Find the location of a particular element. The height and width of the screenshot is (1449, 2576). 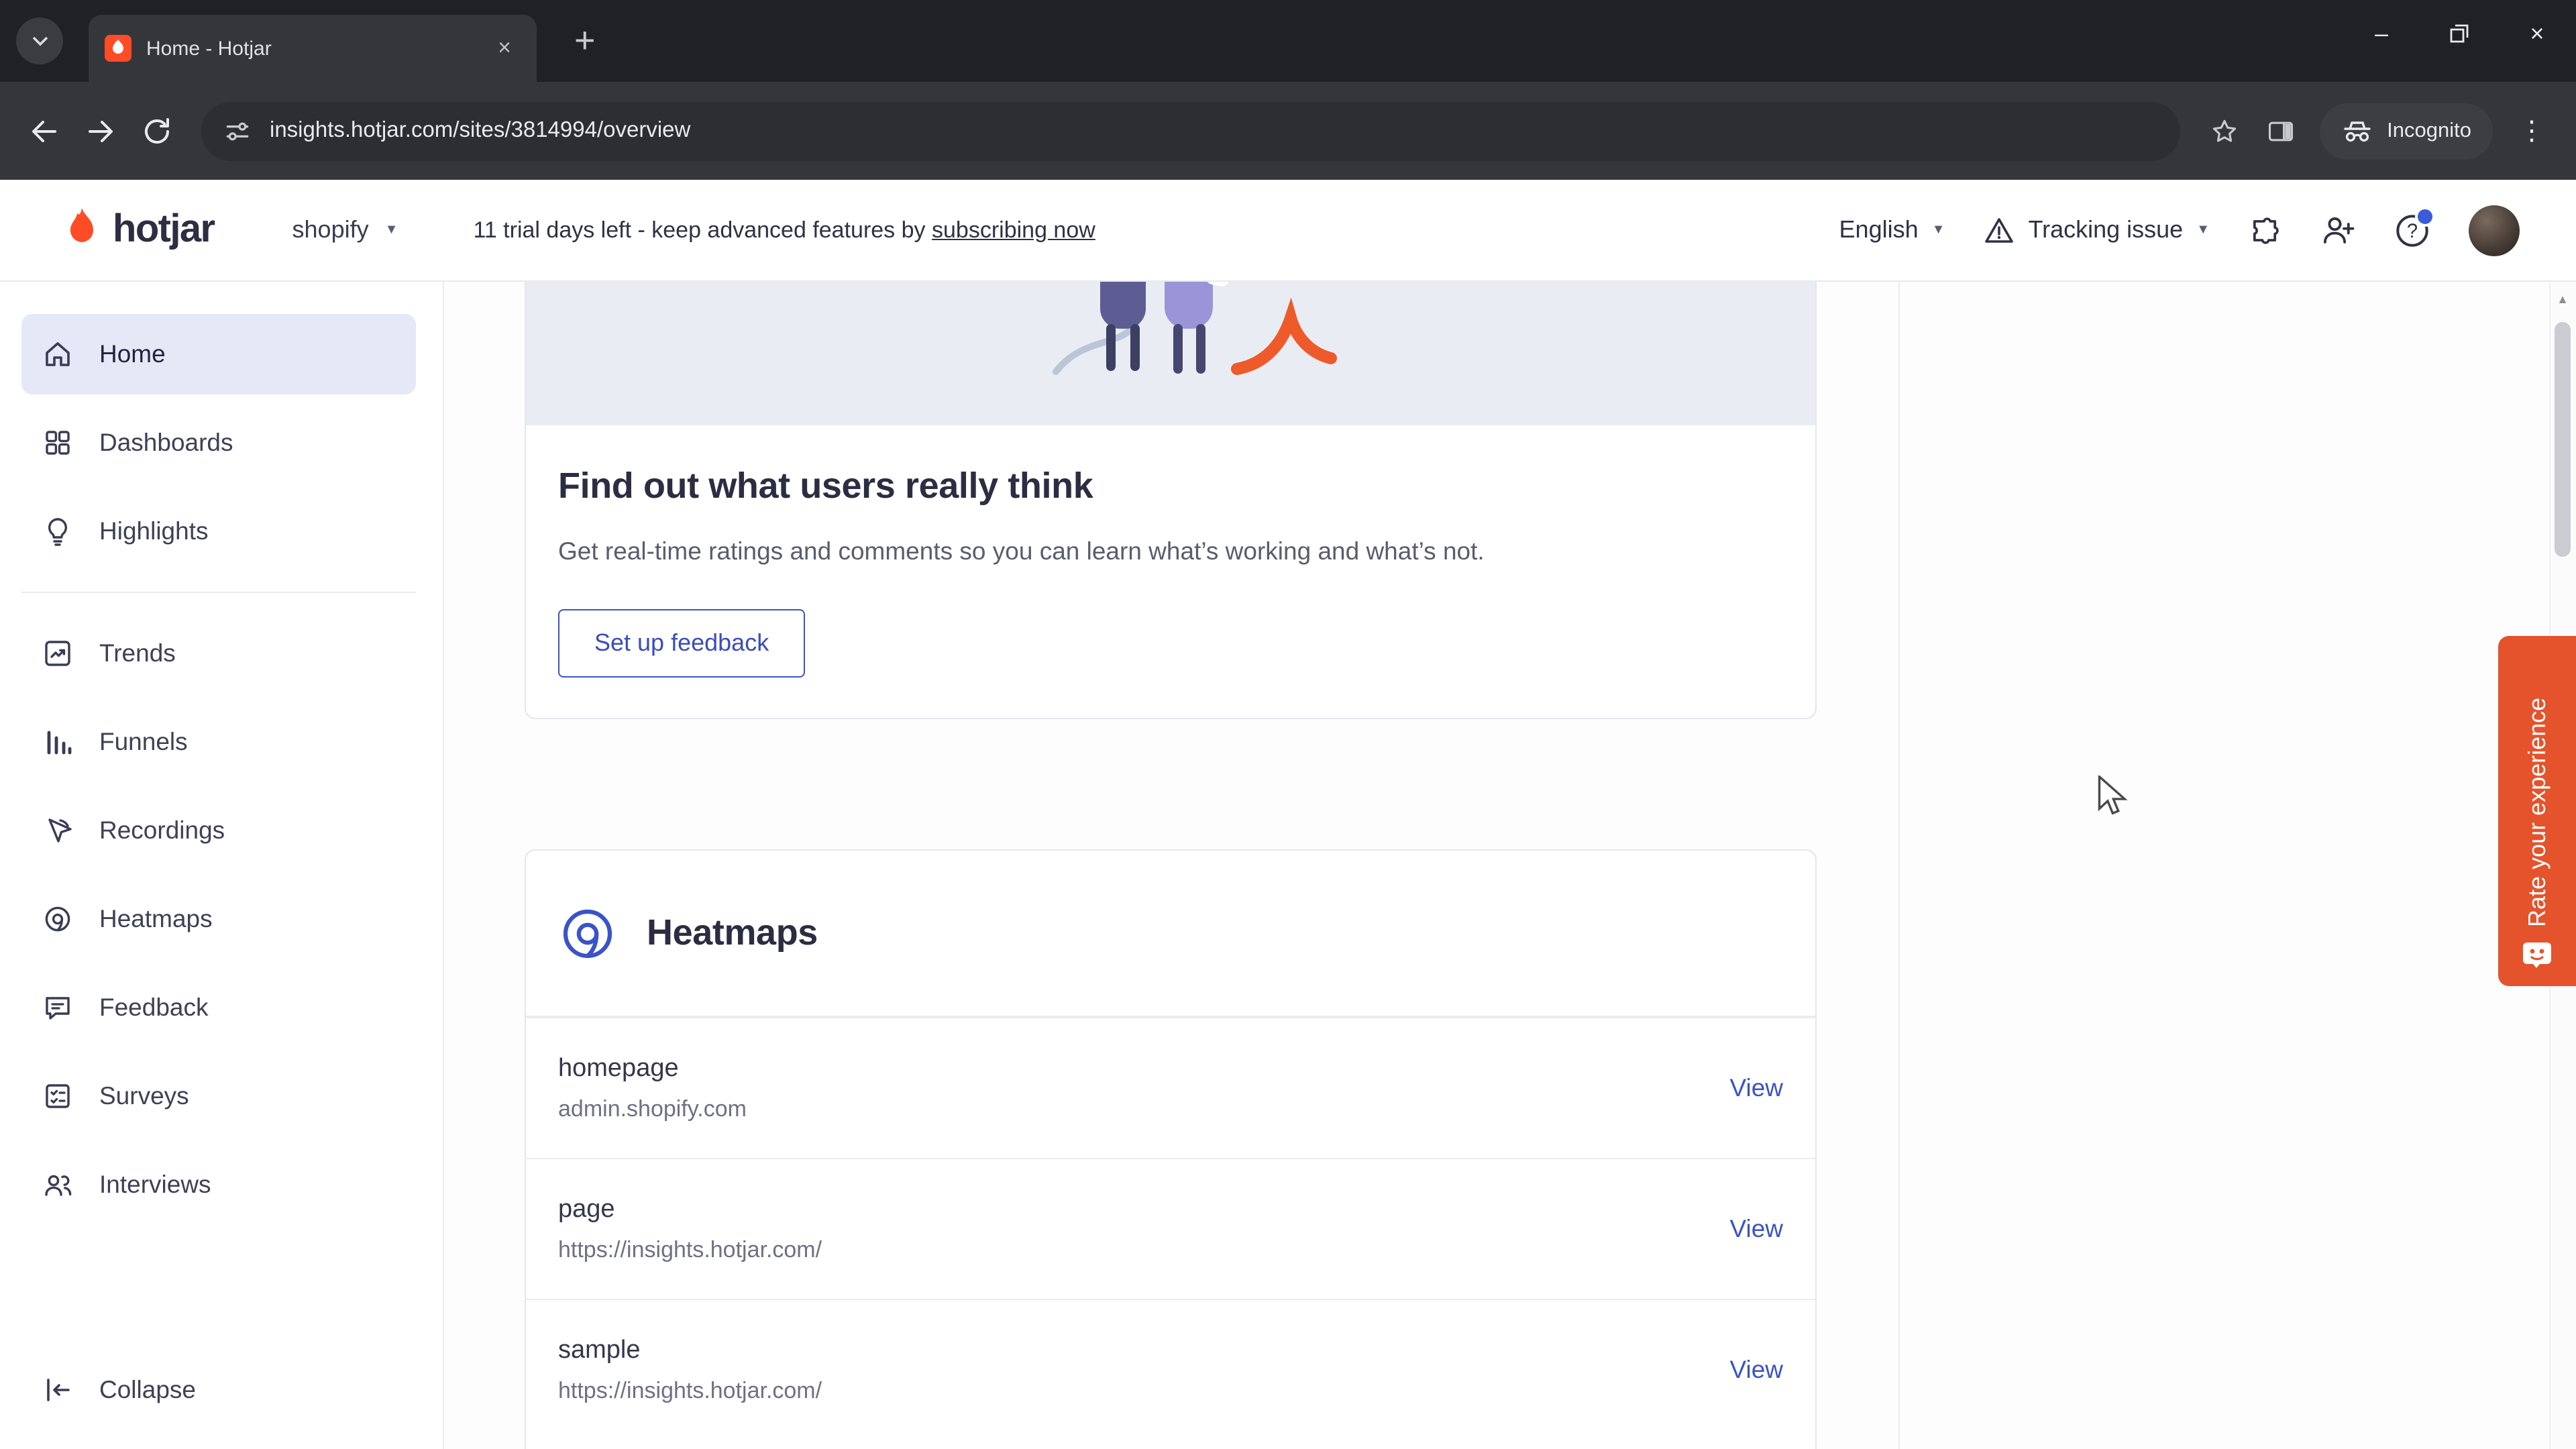

scrollbar-up-arrow: ▲ is located at coordinates (2563, 299).